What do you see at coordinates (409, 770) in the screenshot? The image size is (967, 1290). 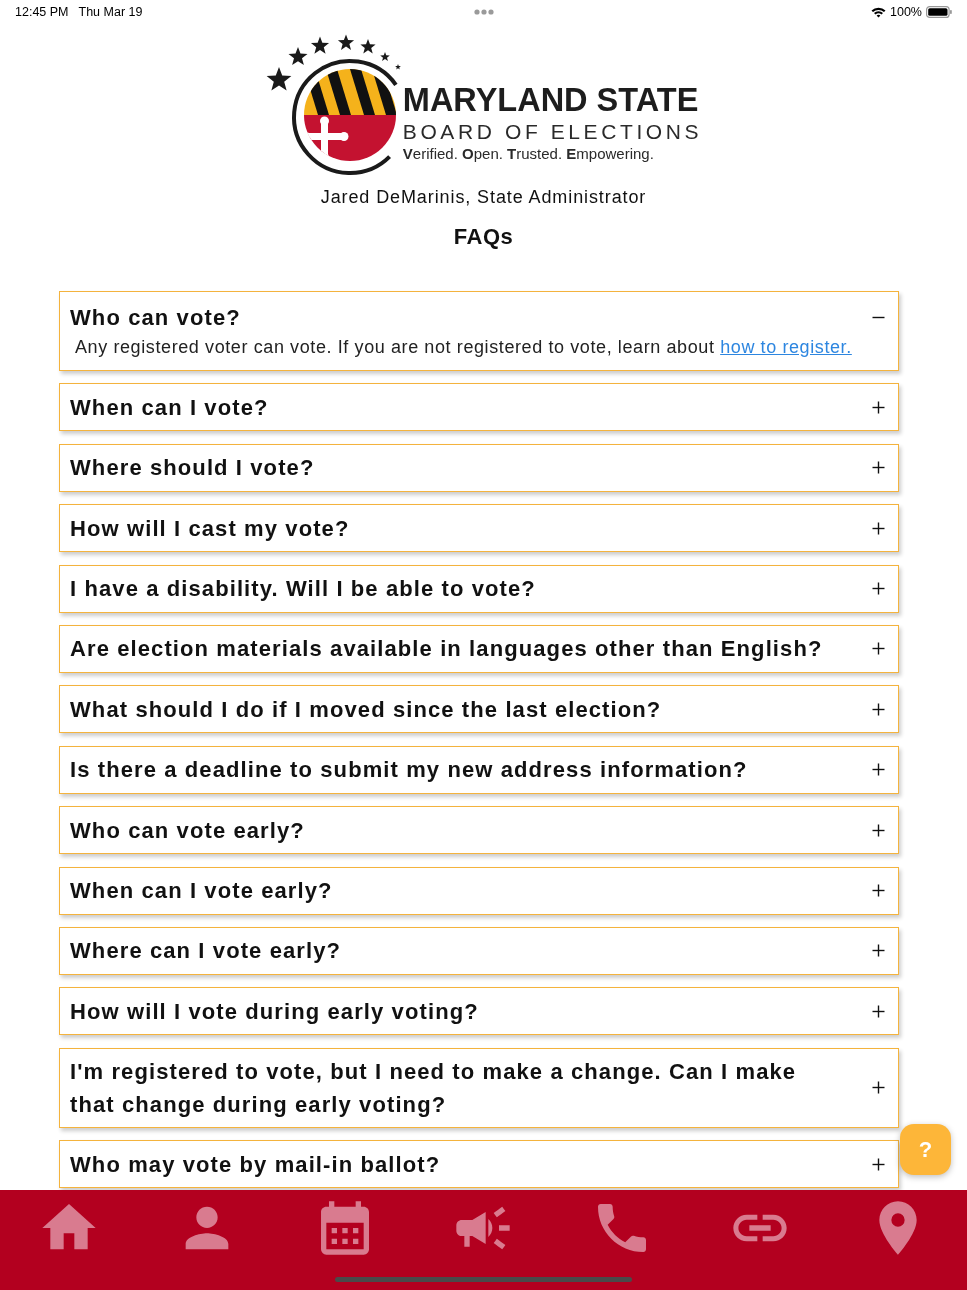 I see `faq-question: Is there a deadline to submit my new address information?` at bounding box center [409, 770].